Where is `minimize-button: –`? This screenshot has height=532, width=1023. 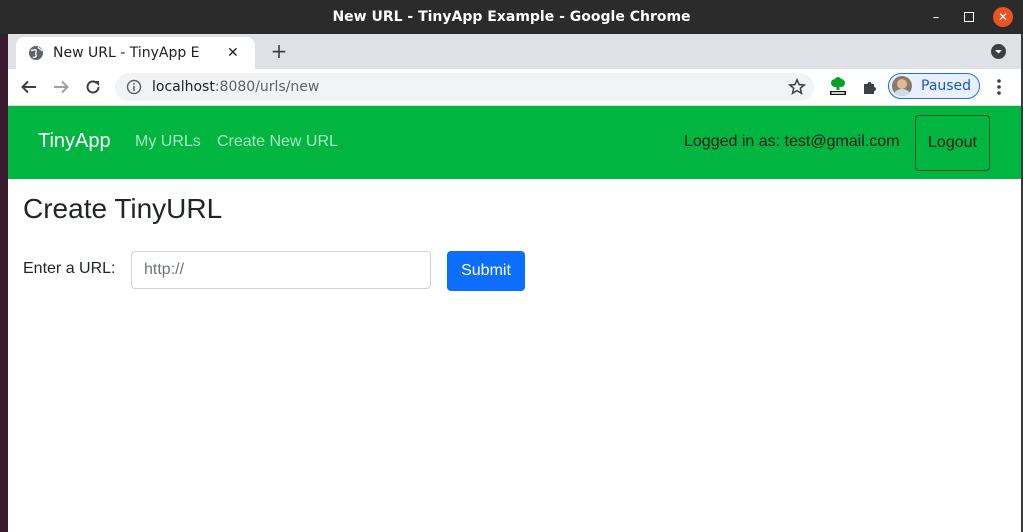 minimize-button: – is located at coordinates (936, 17).